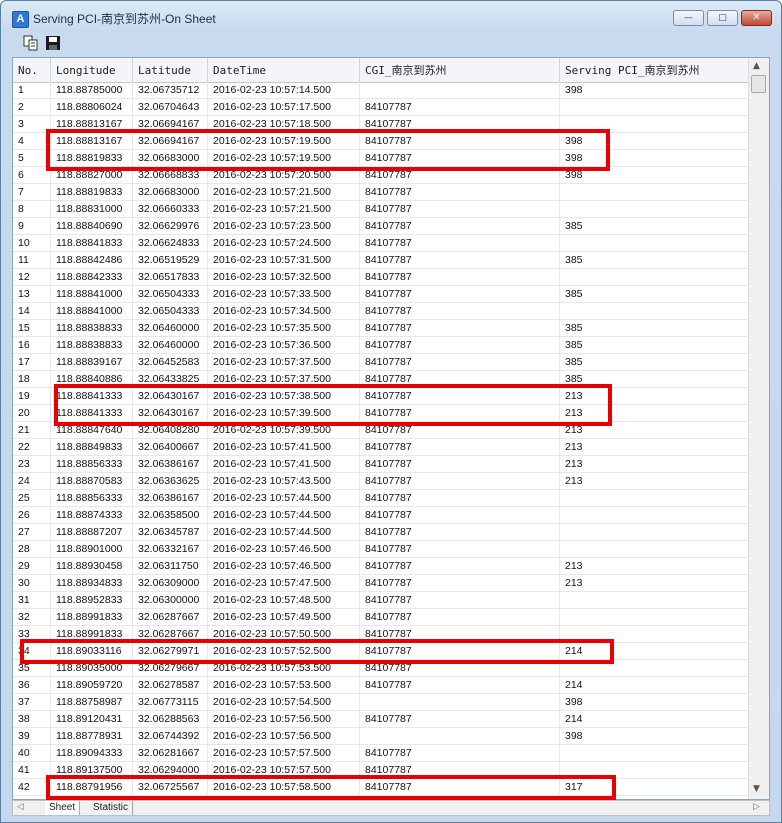 The image size is (782, 823). Describe the element at coordinates (32, 430) in the screenshot. I see `table-cell: 21` at that location.